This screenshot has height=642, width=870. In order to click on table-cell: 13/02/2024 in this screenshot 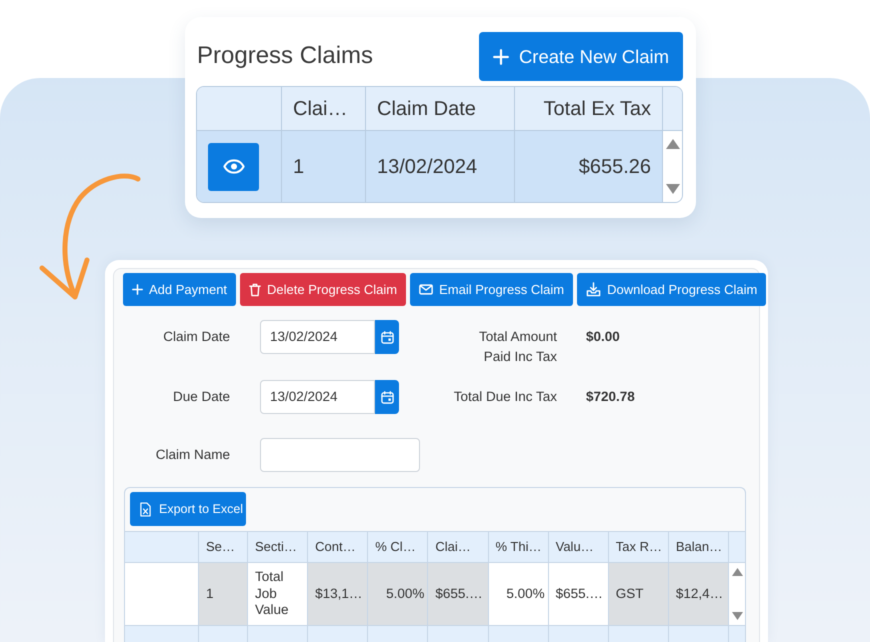, I will do `click(440, 166)`.